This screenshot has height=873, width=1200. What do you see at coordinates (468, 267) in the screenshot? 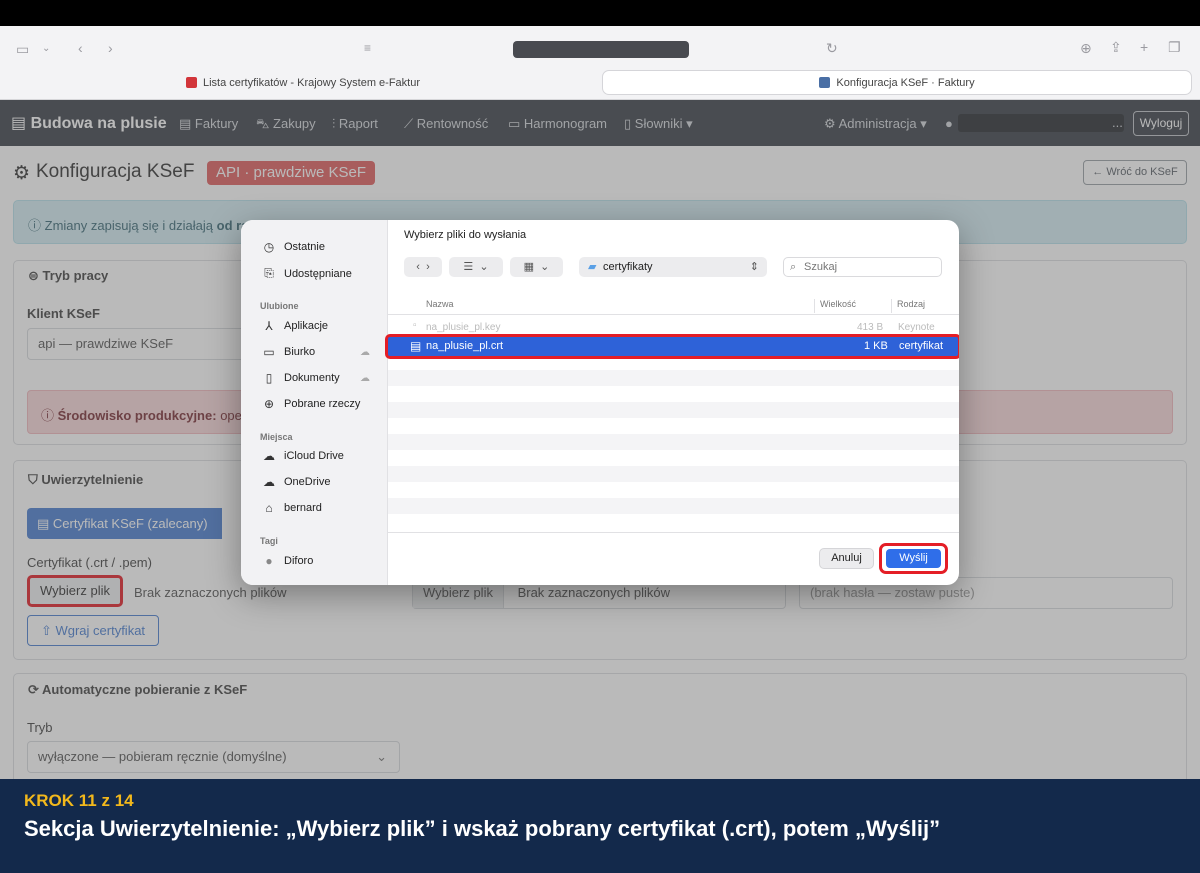
I see `list-icon: ☰` at bounding box center [468, 267].